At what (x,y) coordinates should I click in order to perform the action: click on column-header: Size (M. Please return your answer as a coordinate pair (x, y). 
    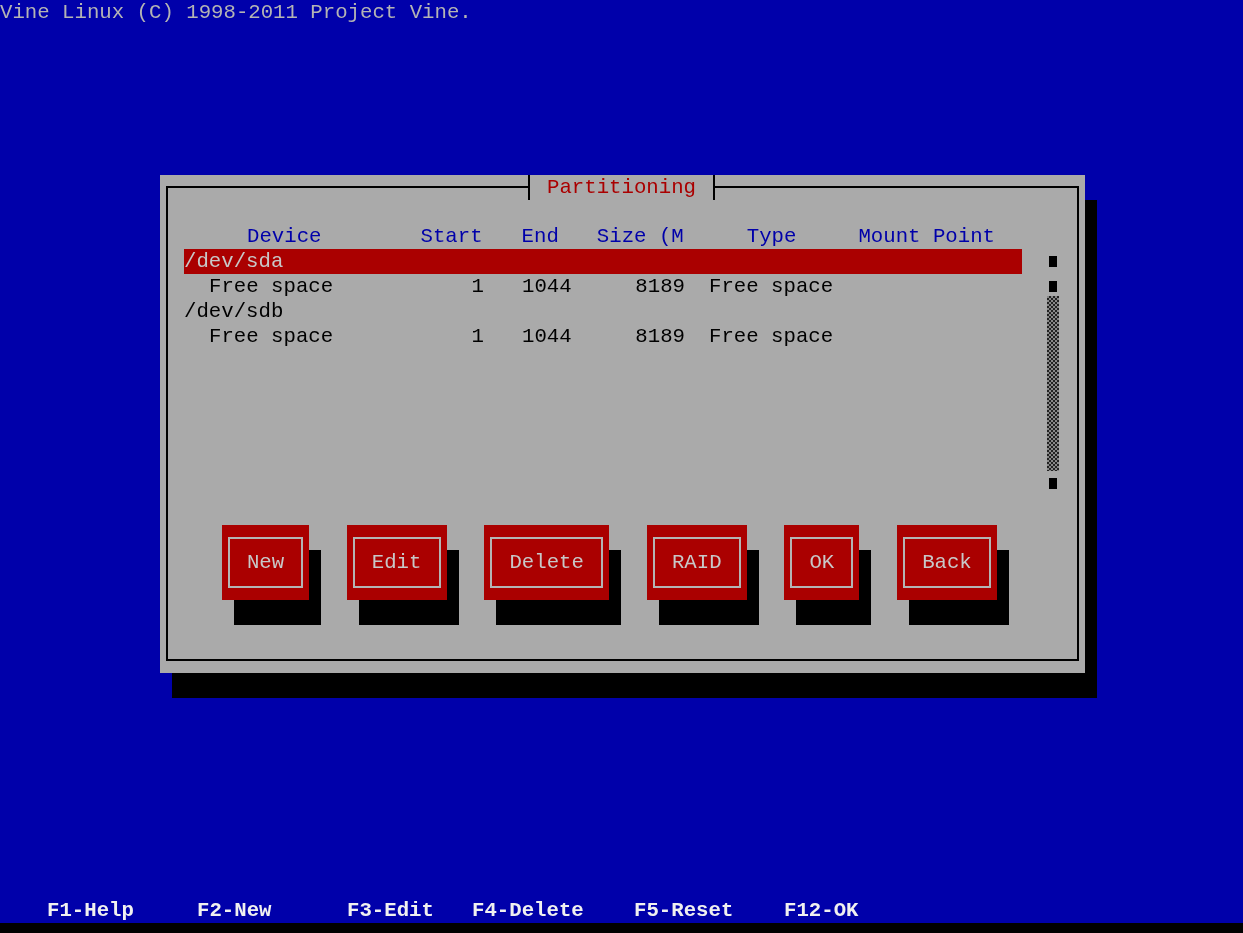
    Looking at the image, I should click on (640, 236).